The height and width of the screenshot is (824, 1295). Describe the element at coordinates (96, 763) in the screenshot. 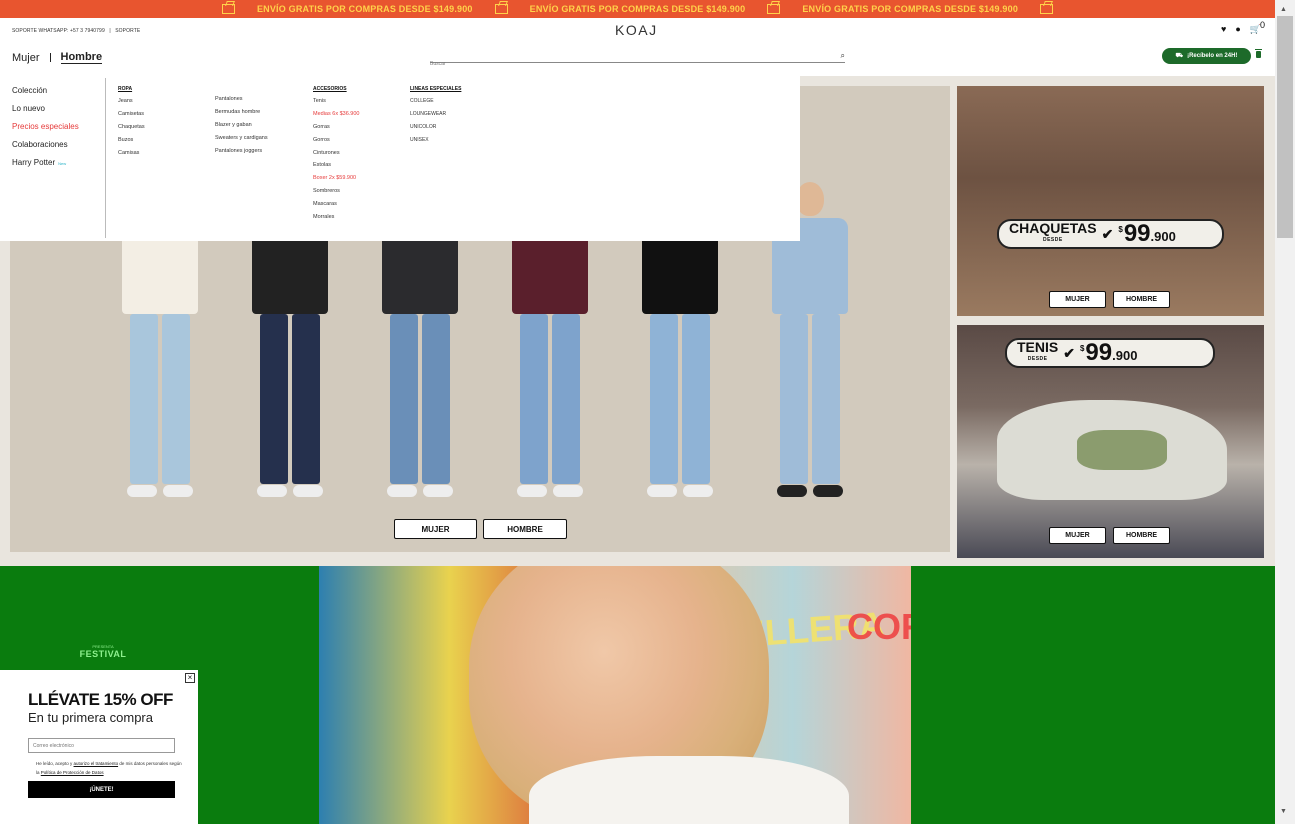

I see `legal-auth-link: autorizo el tratamiento` at that location.